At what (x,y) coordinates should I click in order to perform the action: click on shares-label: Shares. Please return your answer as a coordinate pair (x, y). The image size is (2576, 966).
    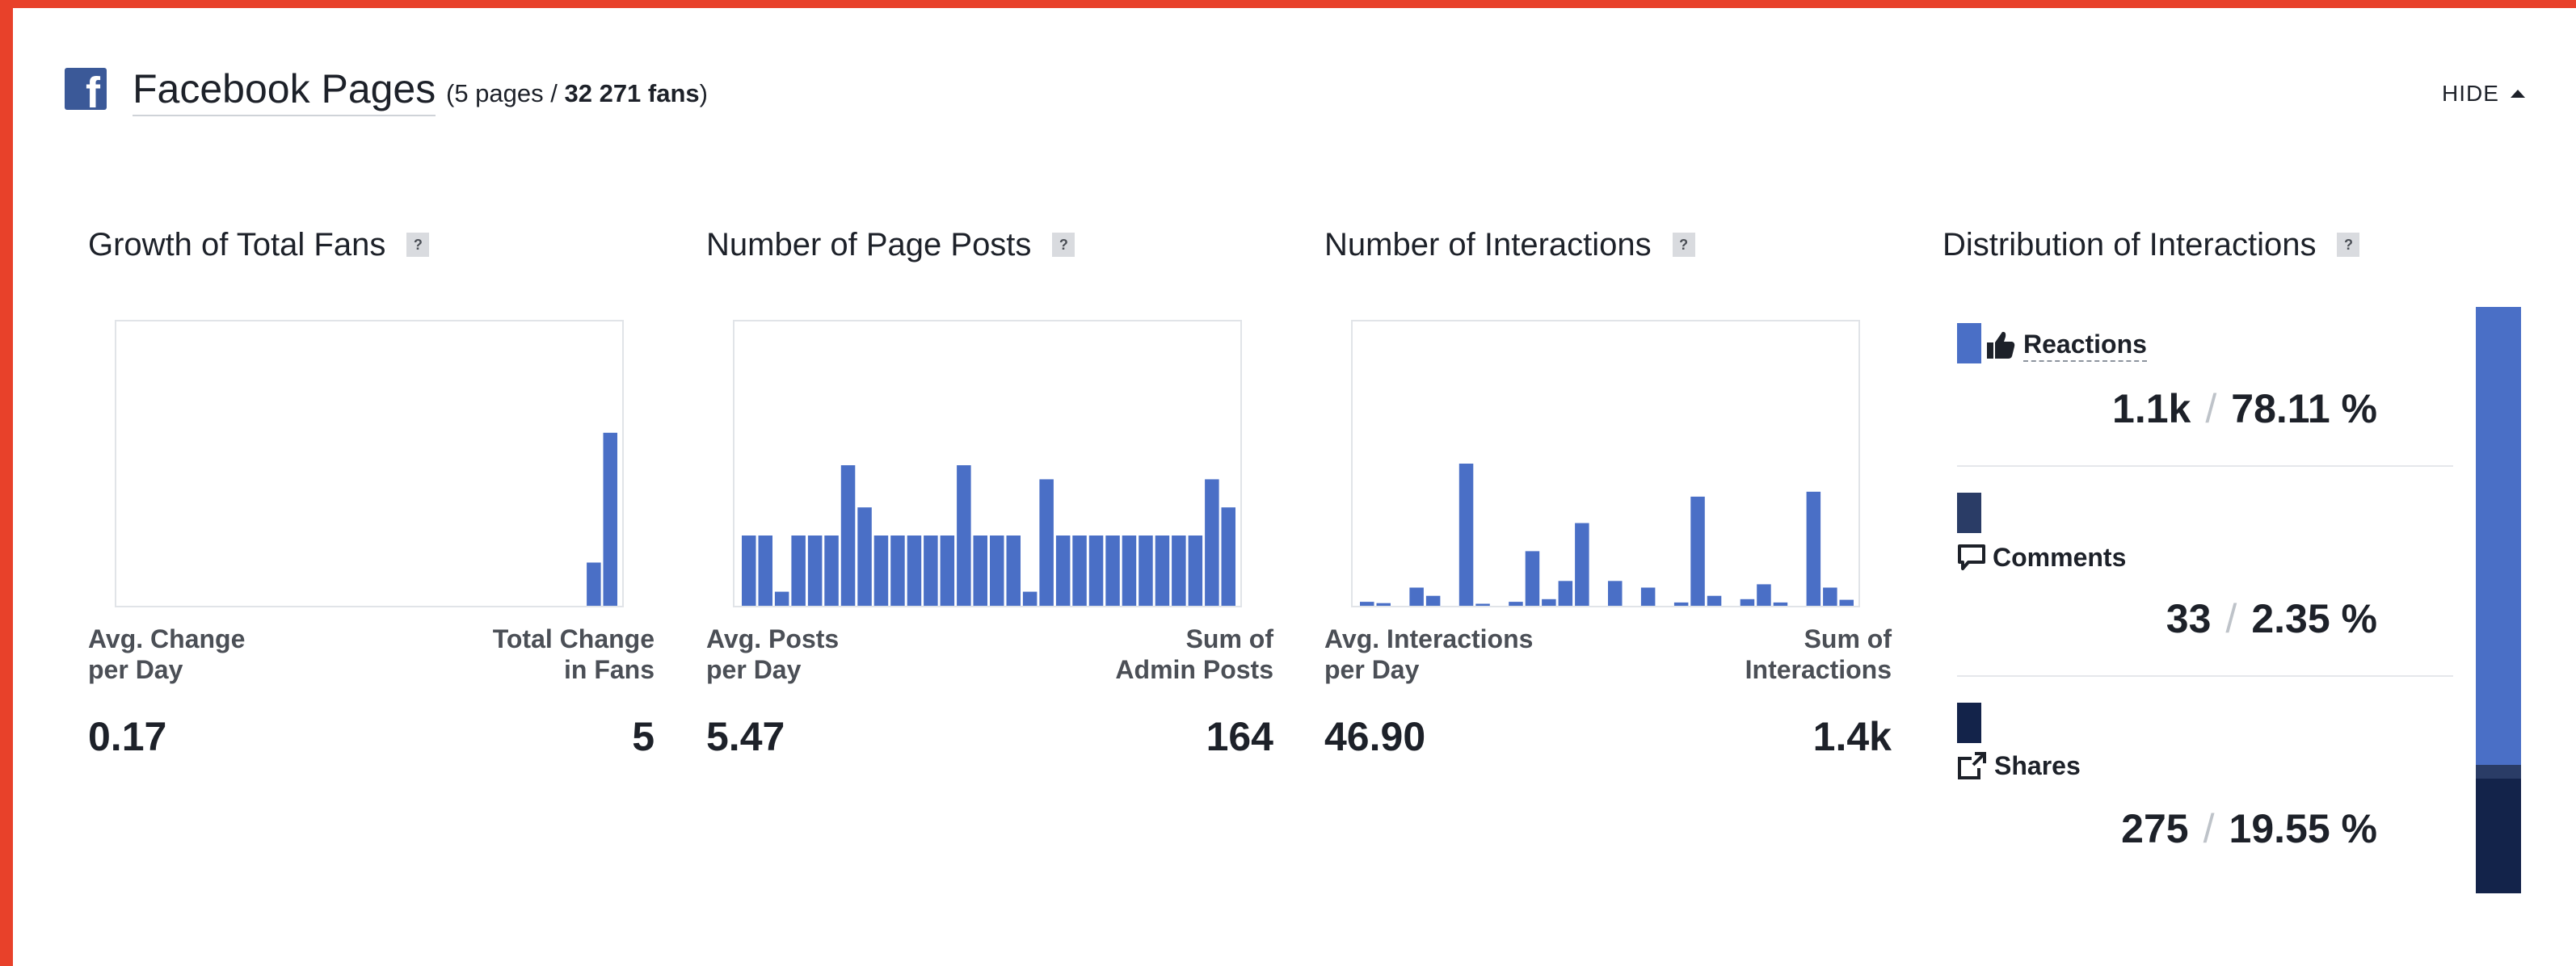
    Looking at the image, I should click on (2019, 766).